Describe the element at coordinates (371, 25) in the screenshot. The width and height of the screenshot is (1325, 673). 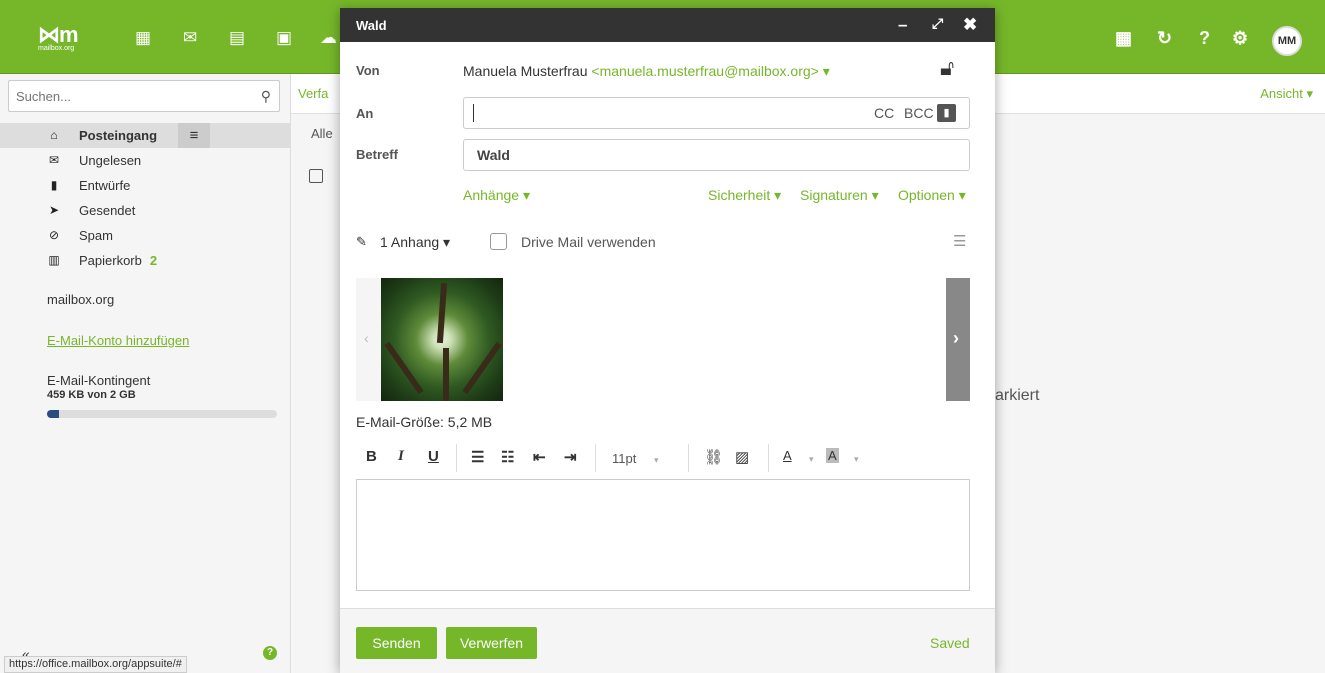
I see `compose-title: Wald` at that location.